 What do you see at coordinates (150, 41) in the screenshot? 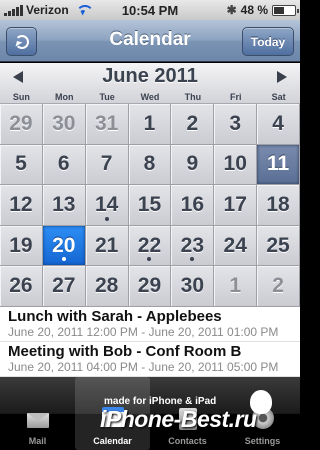
I see `navigation-bar: Calendar Today` at bounding box center [150, 41].